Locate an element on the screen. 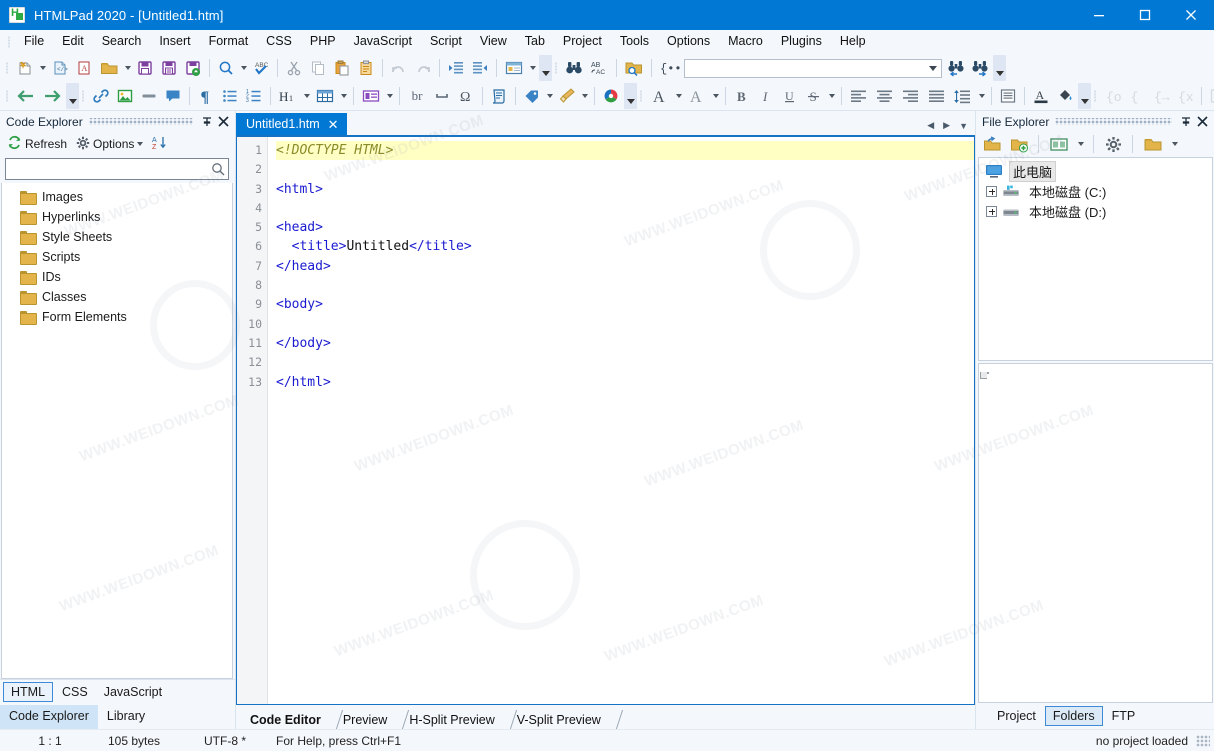 The width and height of the screenshot is (1214, 751). chevron-left-icon: ◀ is located at coordinates (930, 125).